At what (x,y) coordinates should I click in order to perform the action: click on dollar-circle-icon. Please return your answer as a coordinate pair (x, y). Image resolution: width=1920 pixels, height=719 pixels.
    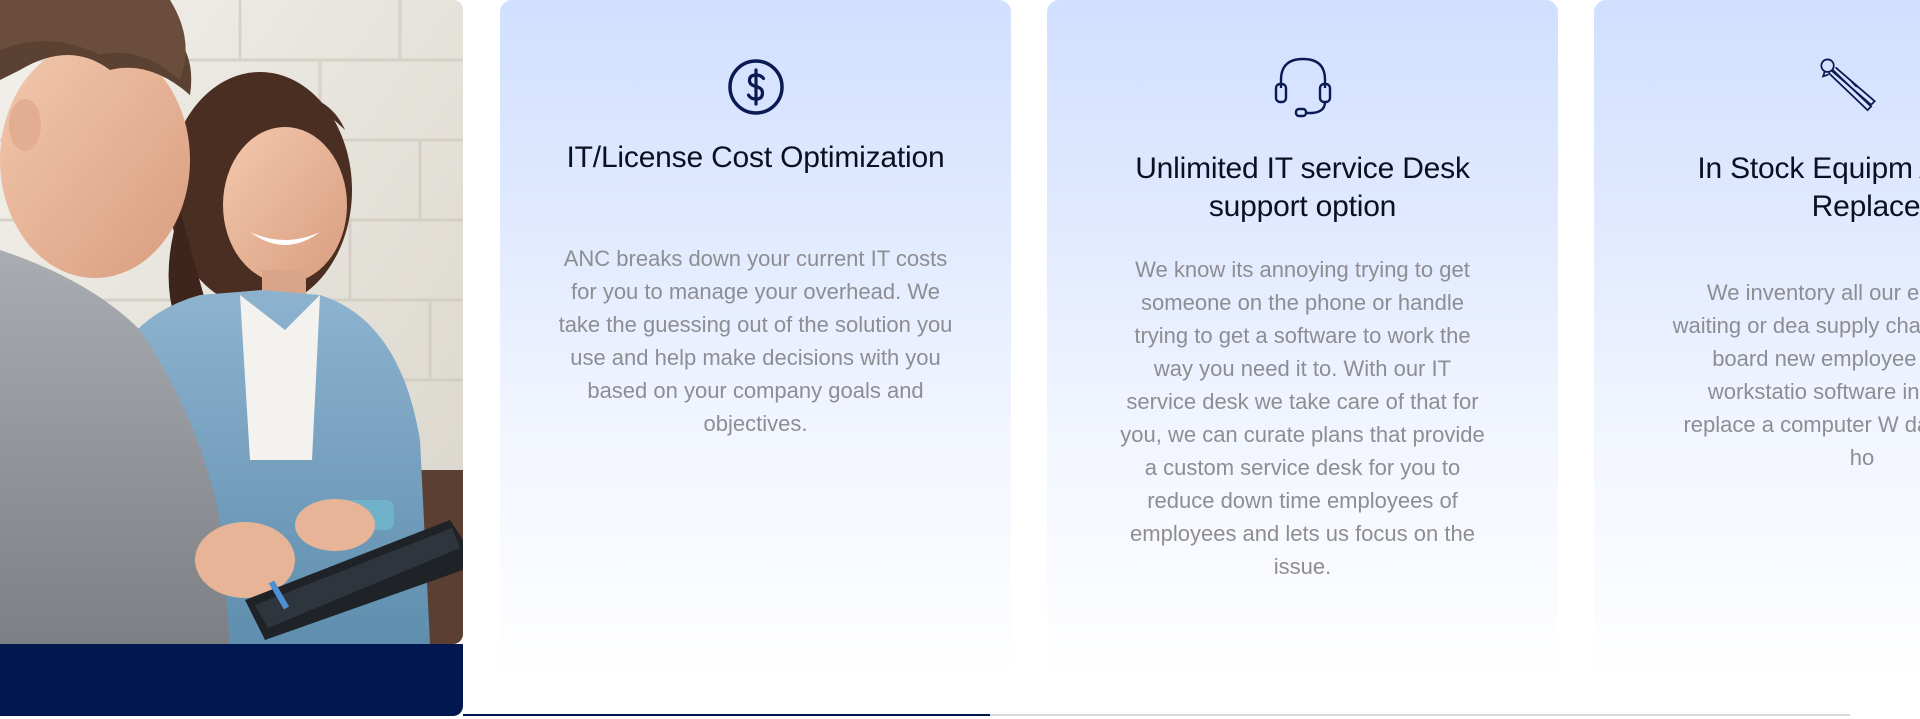
    Looking at the image, I should click on (756, 87).